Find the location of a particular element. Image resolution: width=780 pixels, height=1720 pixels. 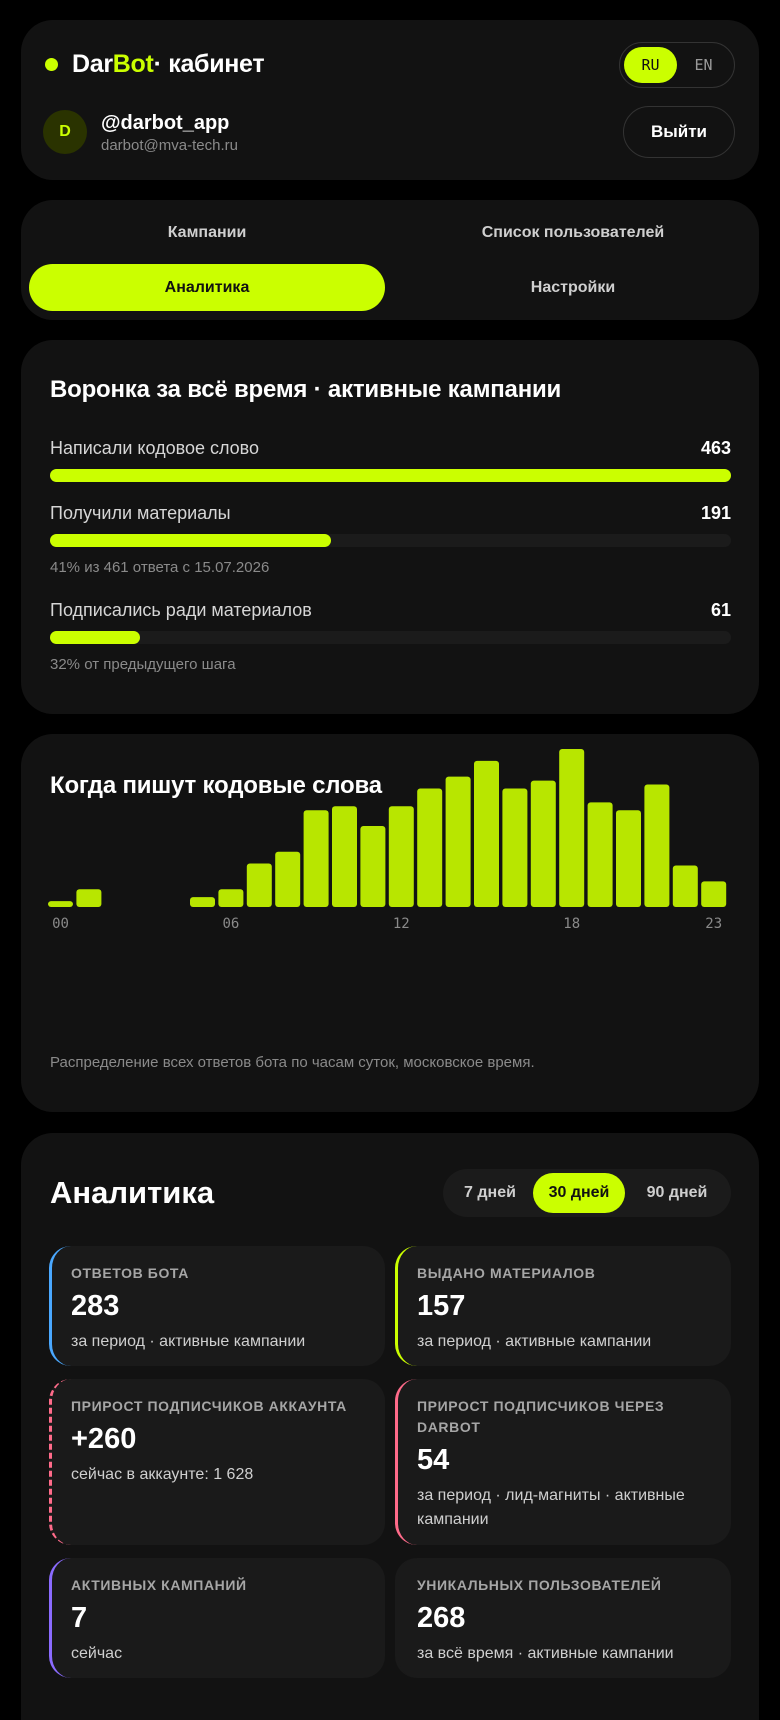

stat-label: ПРИРОСТ ПОДПИСЧИКОВ ЧЕРЕЗ DARBOT is located at coordinates (541, 1416).